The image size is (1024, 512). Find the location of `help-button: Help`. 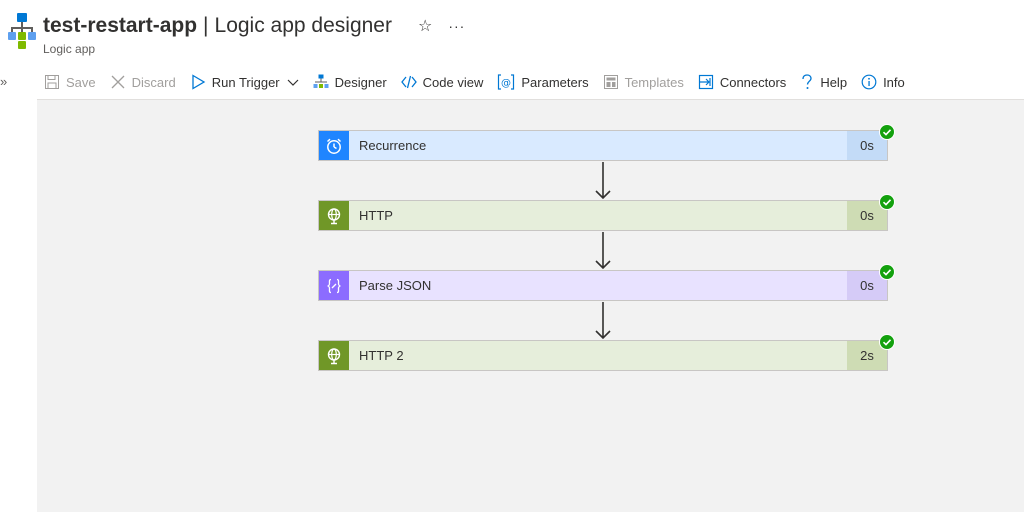

help-button: Help is located at coordinates (823, 82).